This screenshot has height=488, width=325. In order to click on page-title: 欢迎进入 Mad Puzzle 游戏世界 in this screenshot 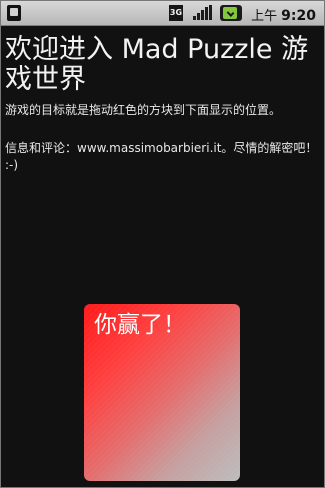, I will do `click(157, 64)`.